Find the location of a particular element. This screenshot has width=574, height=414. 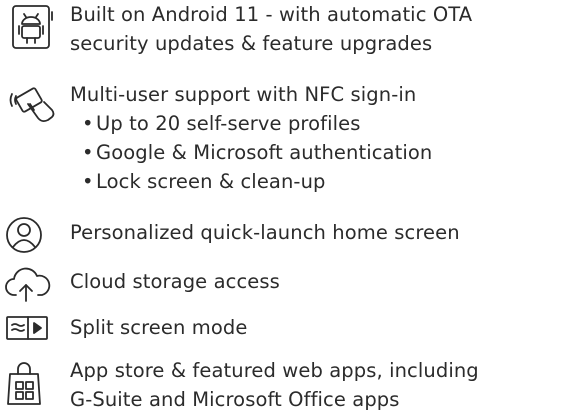

feature-line: Cloud storage access is located at coordinates (175, 281).